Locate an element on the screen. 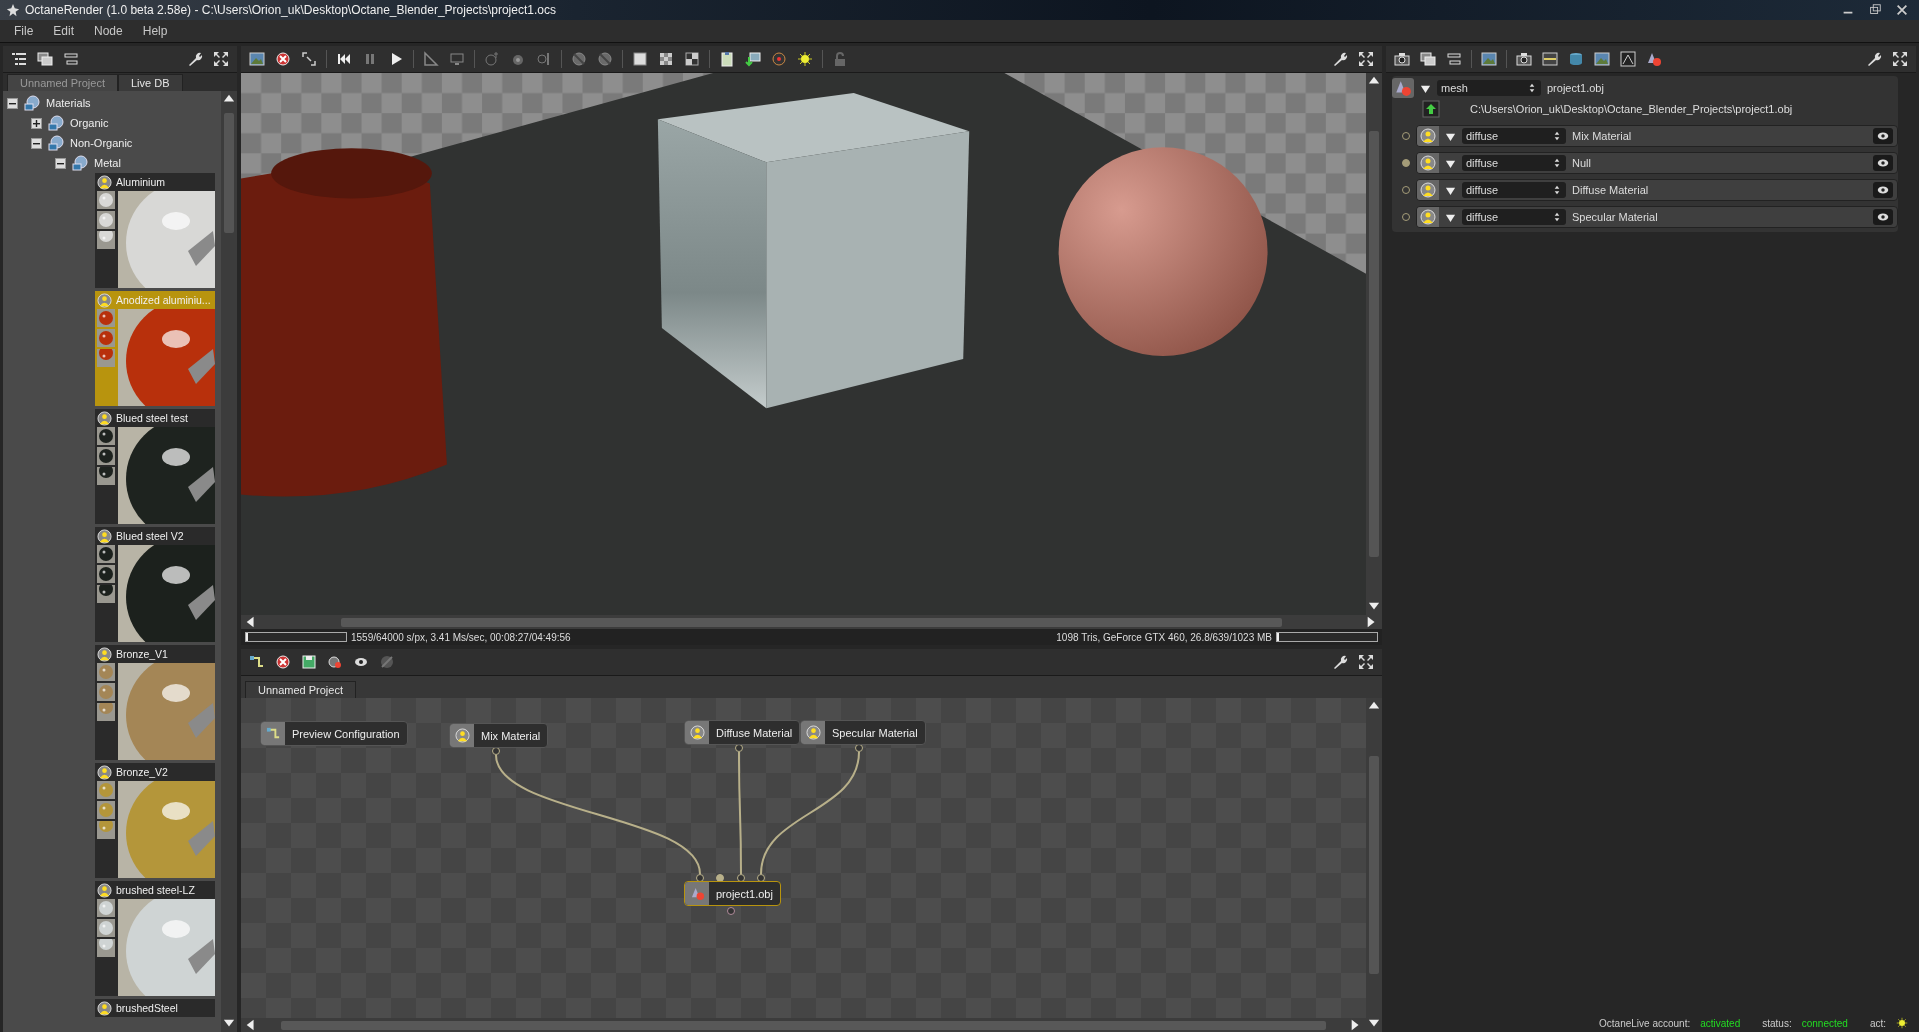  square-icon is located at coordinates (640, 59).